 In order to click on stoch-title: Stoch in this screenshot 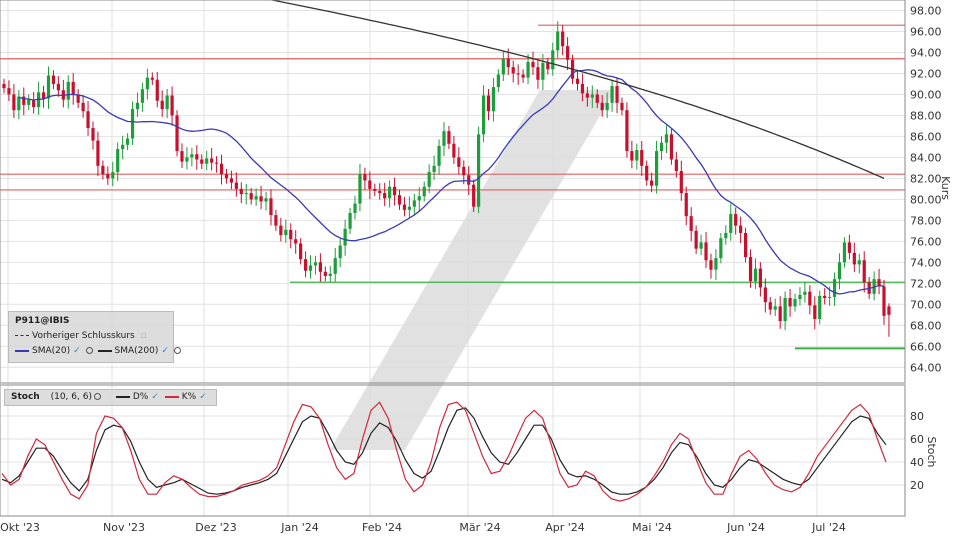, I will do `click(25, 397)`.